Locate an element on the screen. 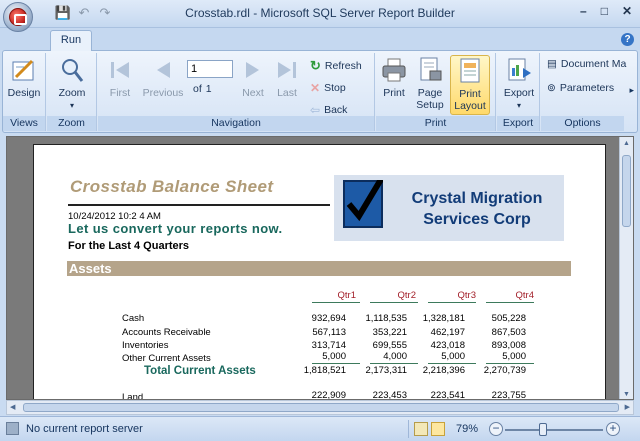  stop-button: ✕ Stop is located at coordinates (328, 88).